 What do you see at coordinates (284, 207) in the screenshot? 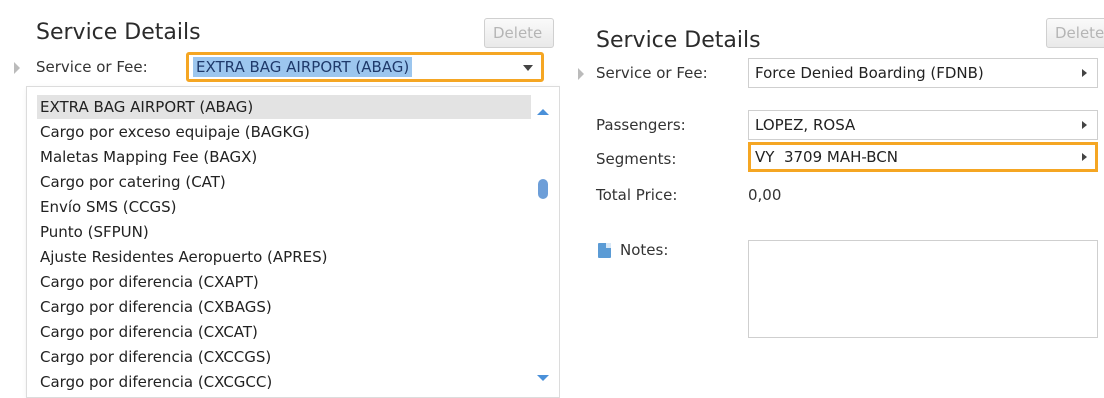
I see `list-item: Envío SMS (CCGS)` at bounding box center [284, 207].